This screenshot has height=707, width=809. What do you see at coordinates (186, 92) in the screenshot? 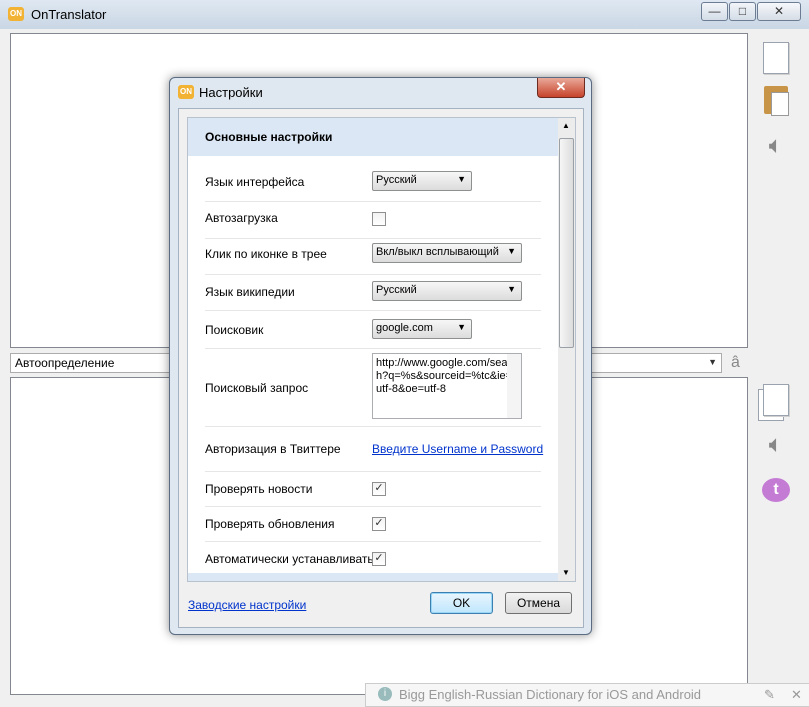
I see `dialog-logo-icon: ON` at bounding box center [186, 92].